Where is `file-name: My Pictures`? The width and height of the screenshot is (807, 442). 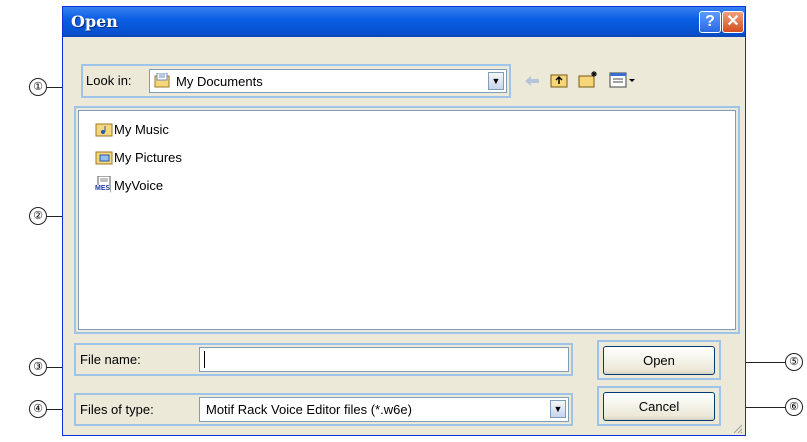 file-name: My Pictures is located at coordinates (148, 157).